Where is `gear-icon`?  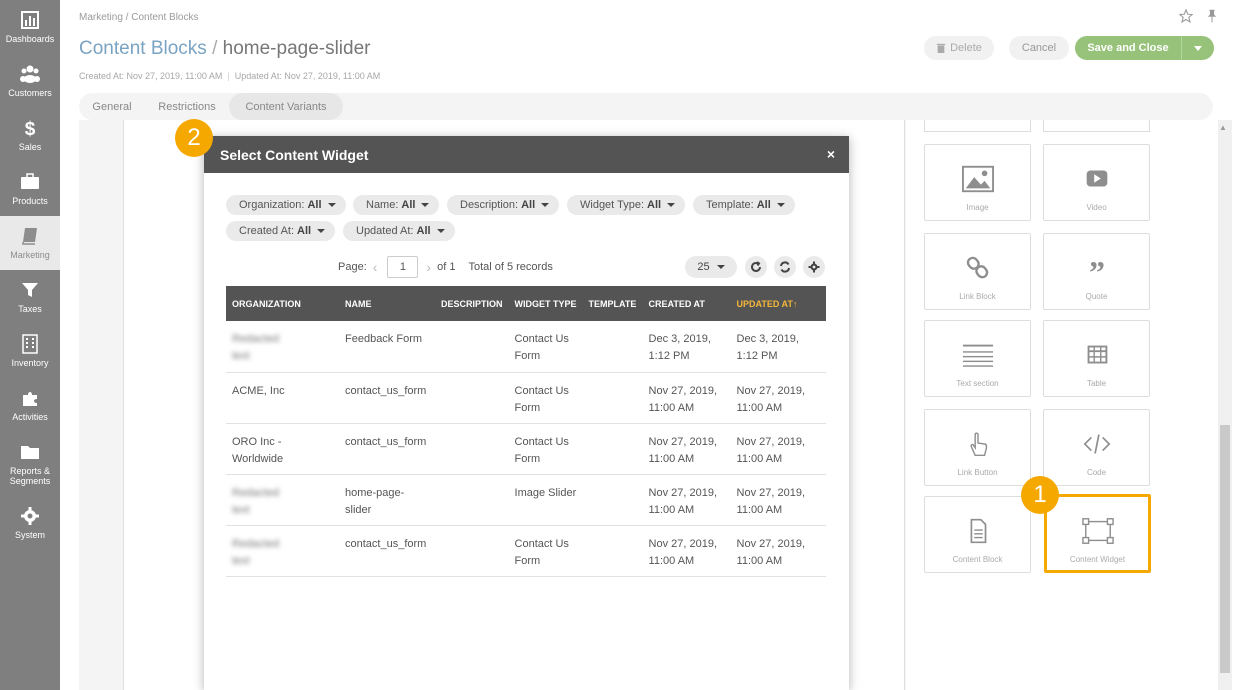 gear-icon is located at coordinates (30, 516).